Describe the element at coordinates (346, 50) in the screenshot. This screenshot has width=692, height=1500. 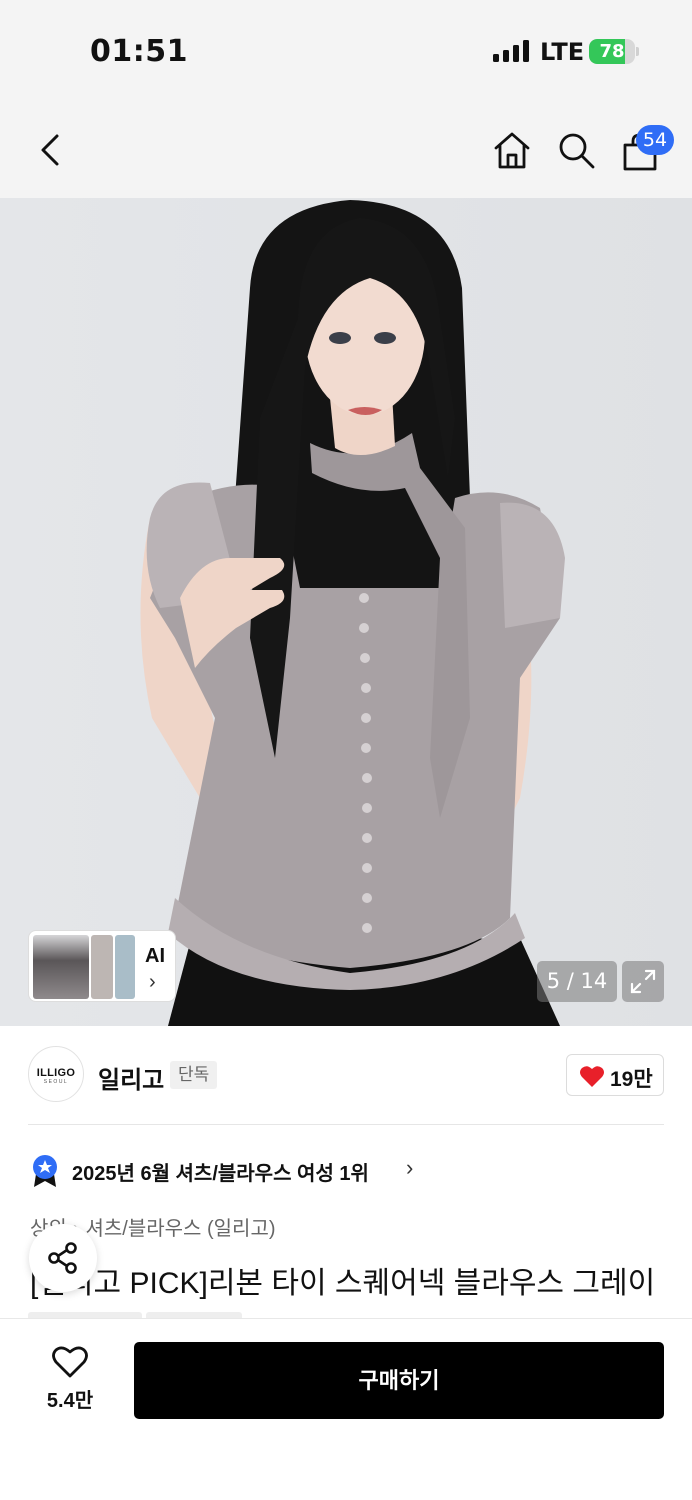
I see `status-bar: 01:51 LTE 78` at that location.